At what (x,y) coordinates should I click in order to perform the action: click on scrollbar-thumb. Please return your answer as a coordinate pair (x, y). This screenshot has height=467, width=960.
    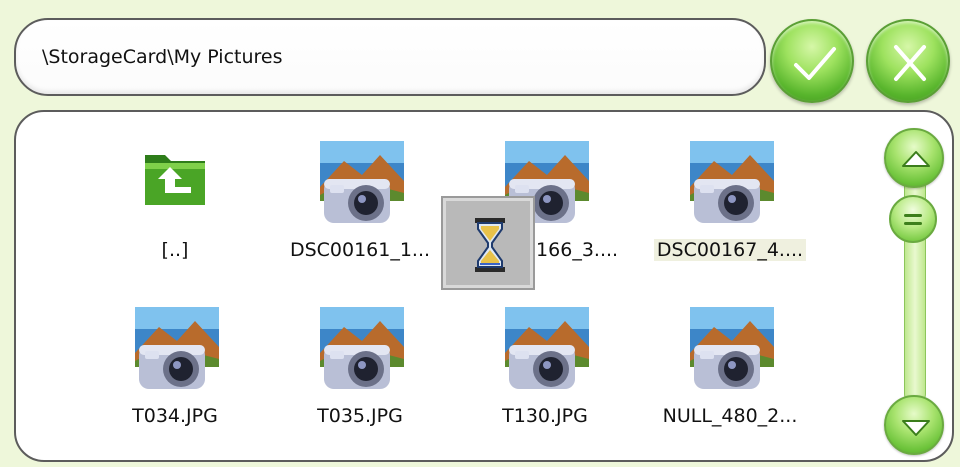
    Looking at the image, I should click on (913, 219).